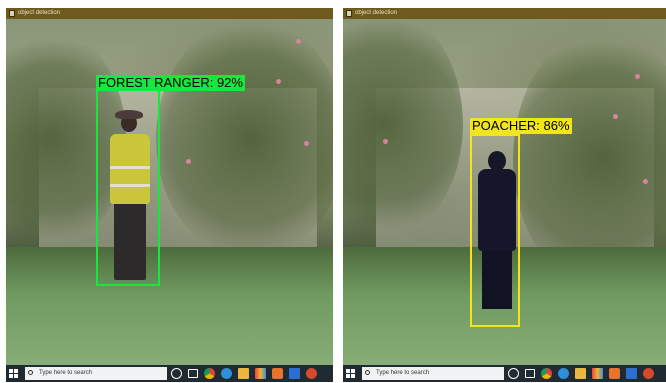 The width and height of the screenshot is (666, 383). I want to click on detection-label-poacher: POACHER: 86%, so click(521, 126).